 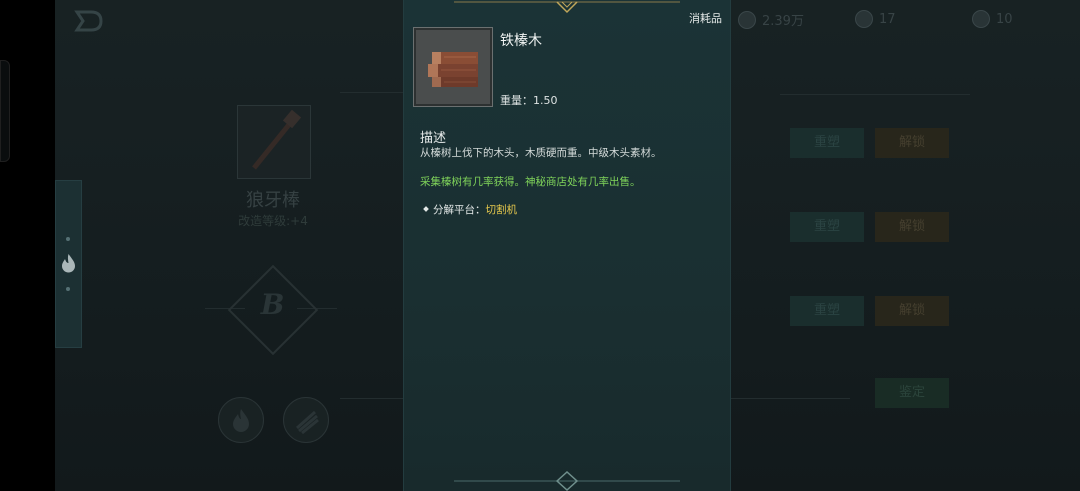 I want to click on item-type-label: 消耗品, so click(x=705, y=18).